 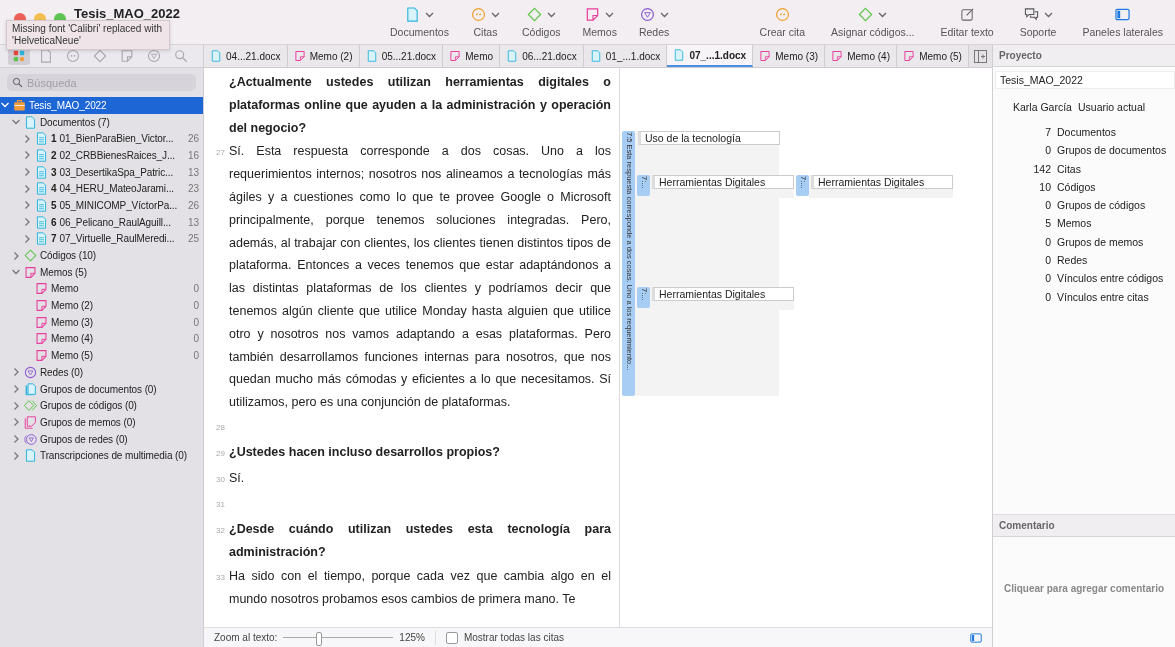 What do you see at coordinates (101, 272) in the screenshot?
I see `tree-item: Memos (5)` at bounding box center [101, 272].